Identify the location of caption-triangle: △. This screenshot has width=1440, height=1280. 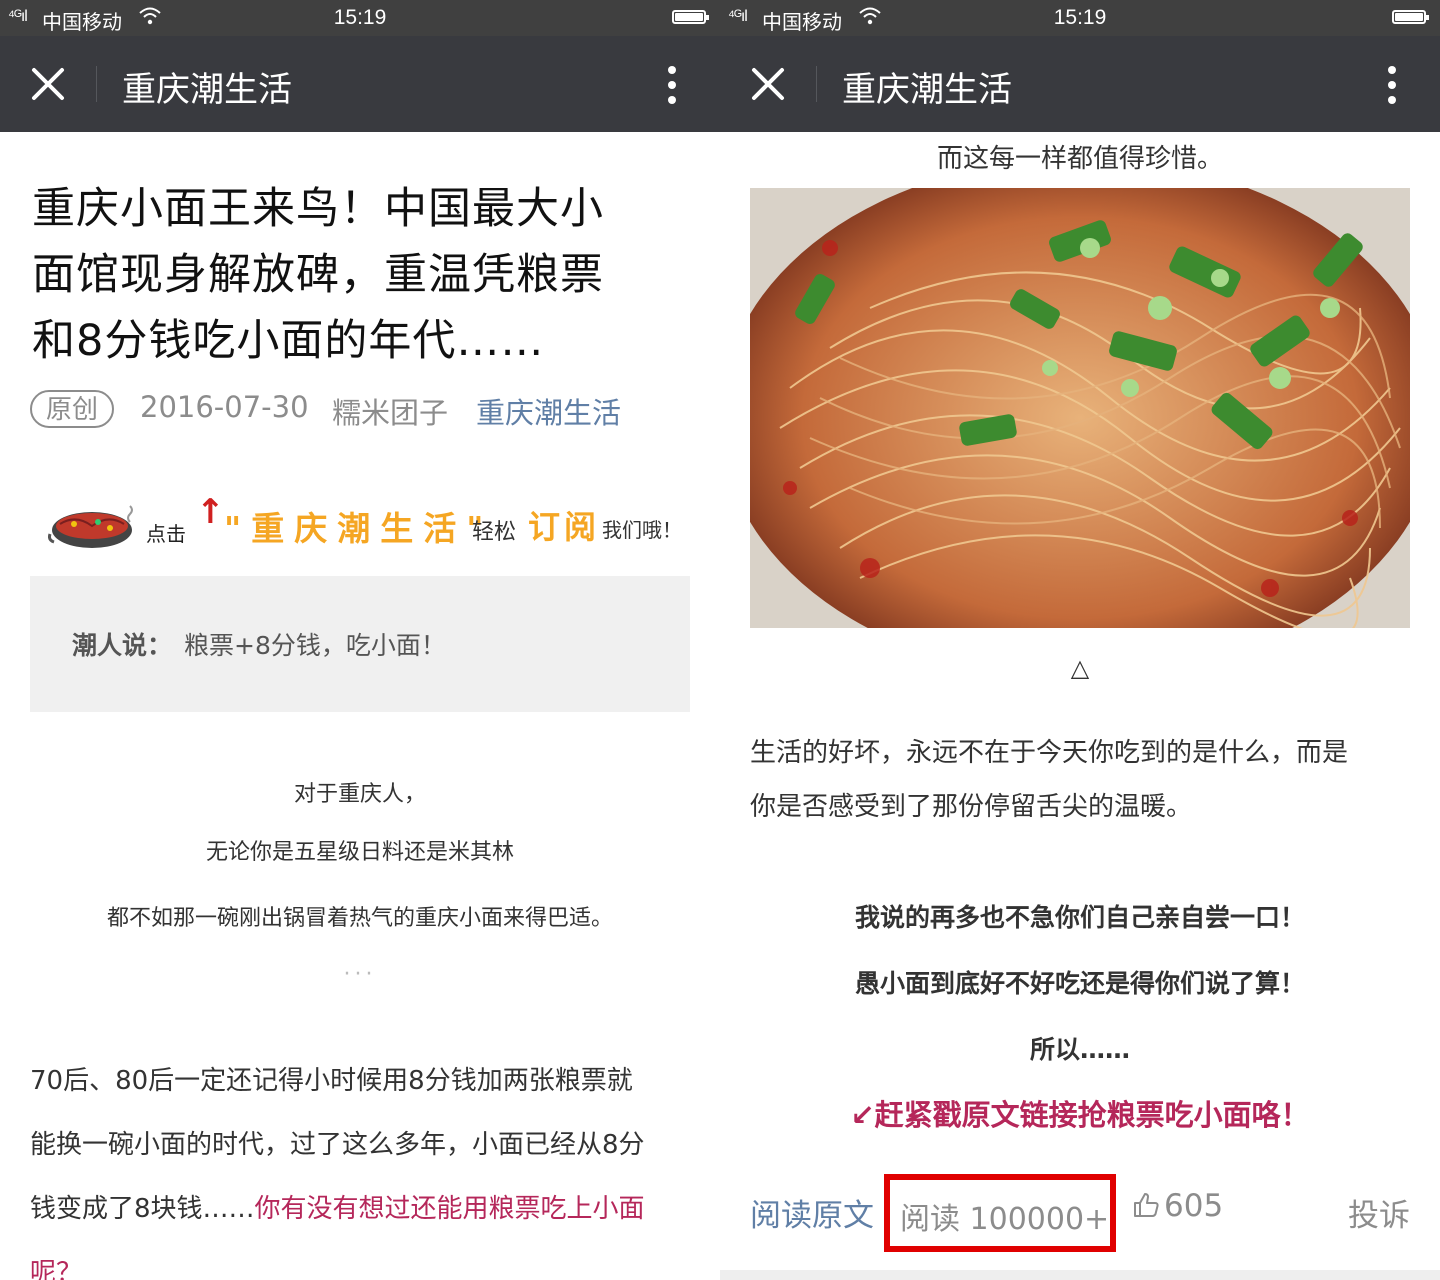
(1080, 668).